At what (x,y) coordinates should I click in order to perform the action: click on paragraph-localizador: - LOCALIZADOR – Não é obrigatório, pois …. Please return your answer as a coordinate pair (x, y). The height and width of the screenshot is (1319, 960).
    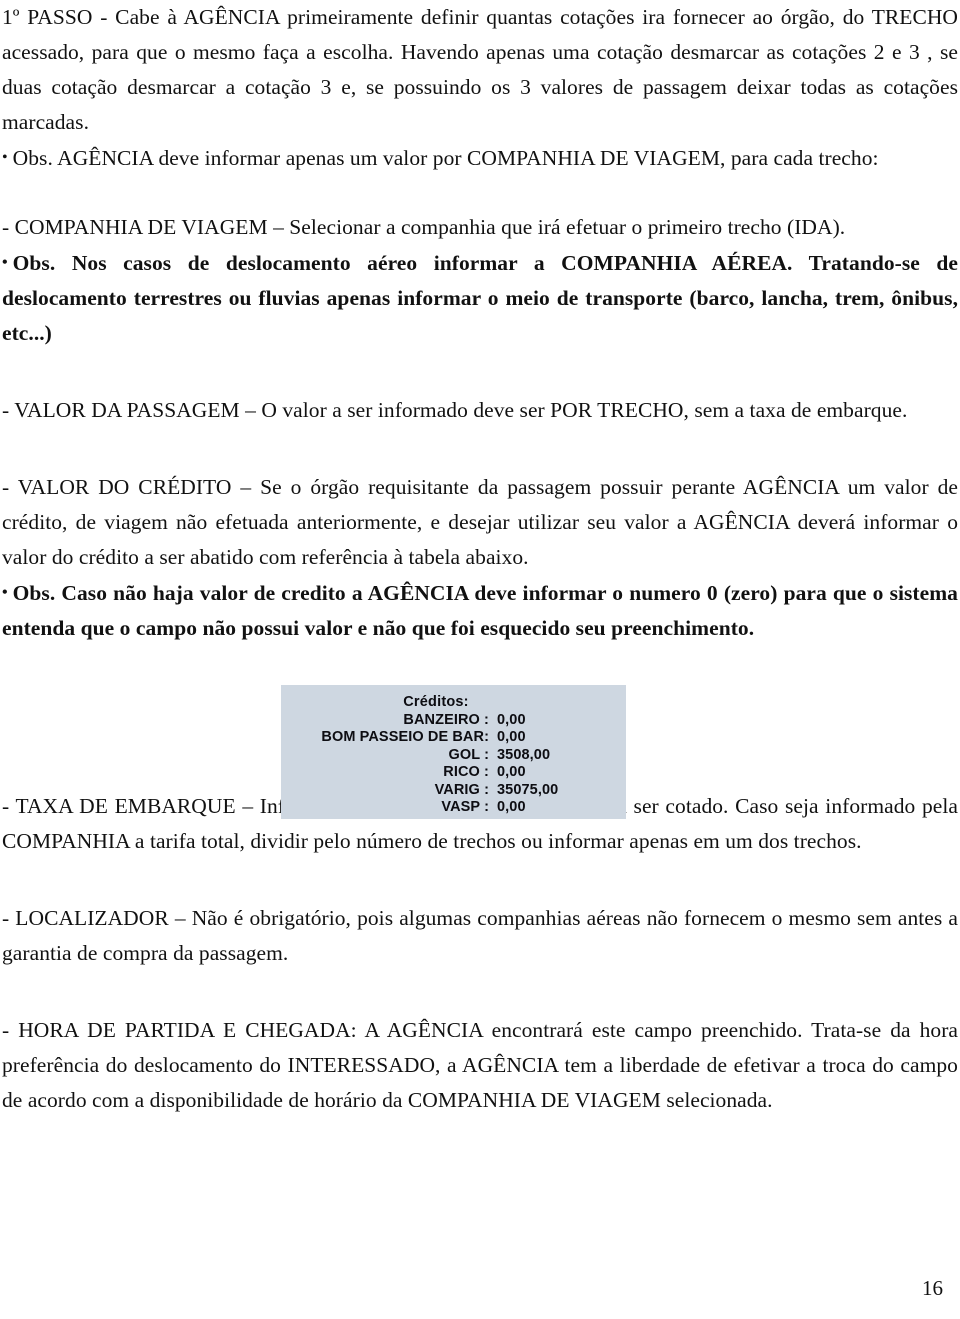
    Looking at the image, I should click on (480, 935).